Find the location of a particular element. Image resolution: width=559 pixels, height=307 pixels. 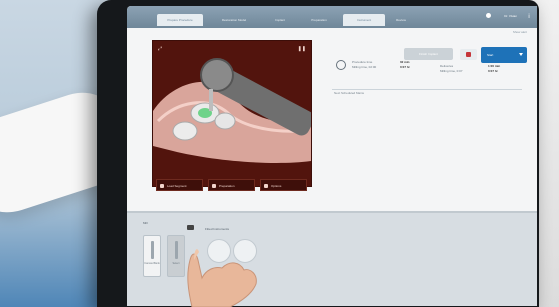

tab-restoration-model: Restoration Model is located at coordinates (234, 20).